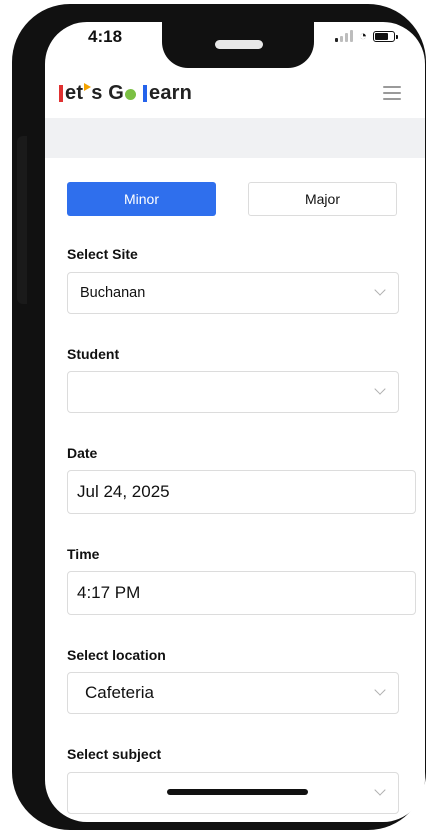 This screenshot has height=834, width=430. I want to click on signal-icon, so click(344, 36).